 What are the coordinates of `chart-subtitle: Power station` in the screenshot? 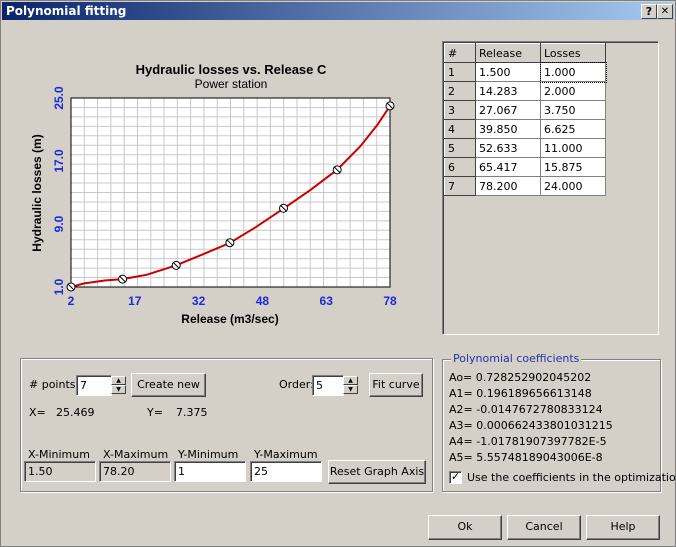 It's located at (231, 84).